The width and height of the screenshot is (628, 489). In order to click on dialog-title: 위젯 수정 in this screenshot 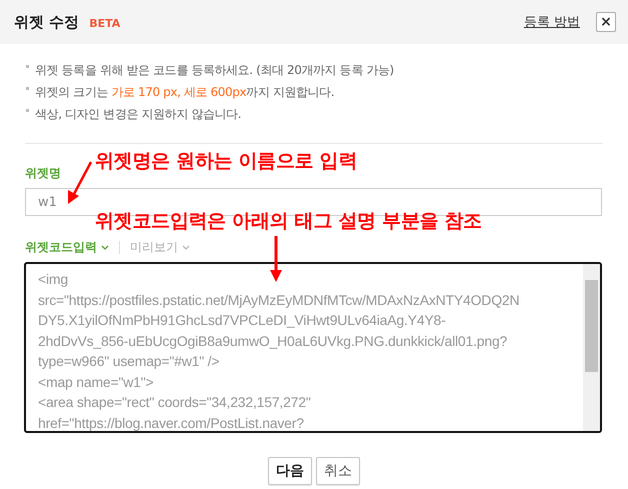, I will do `click(47, 22)`.